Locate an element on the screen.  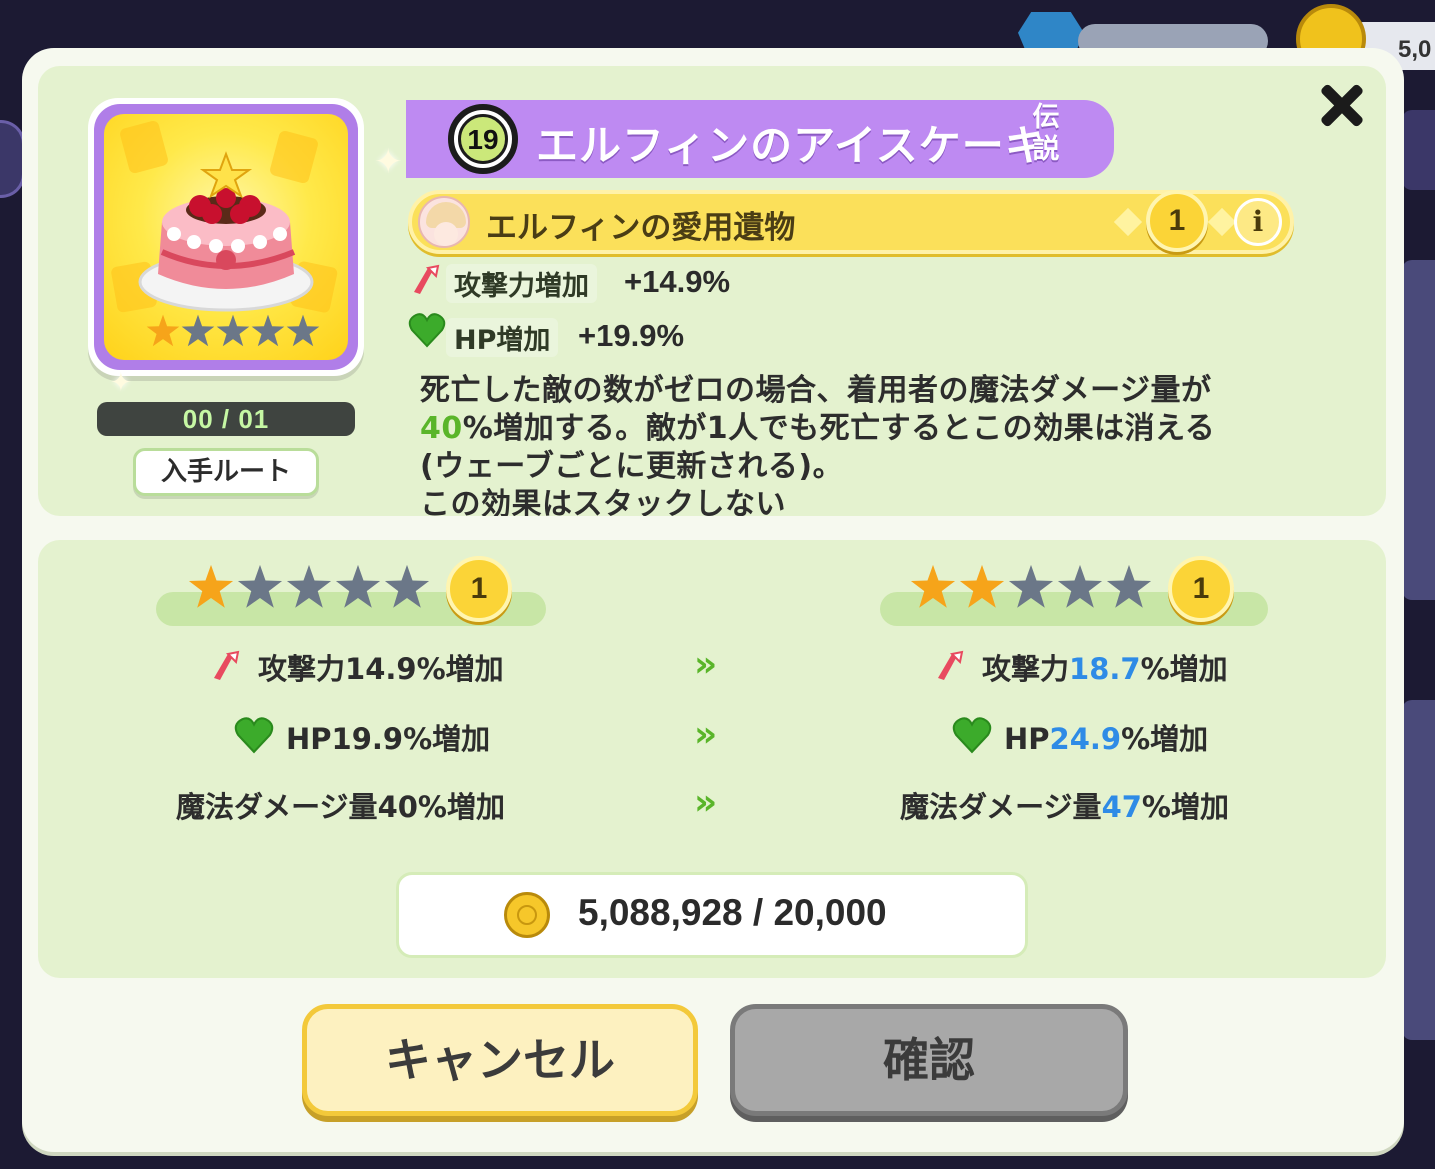
coin-balance-text: 5,0 is located at coordinates (1415, 49).